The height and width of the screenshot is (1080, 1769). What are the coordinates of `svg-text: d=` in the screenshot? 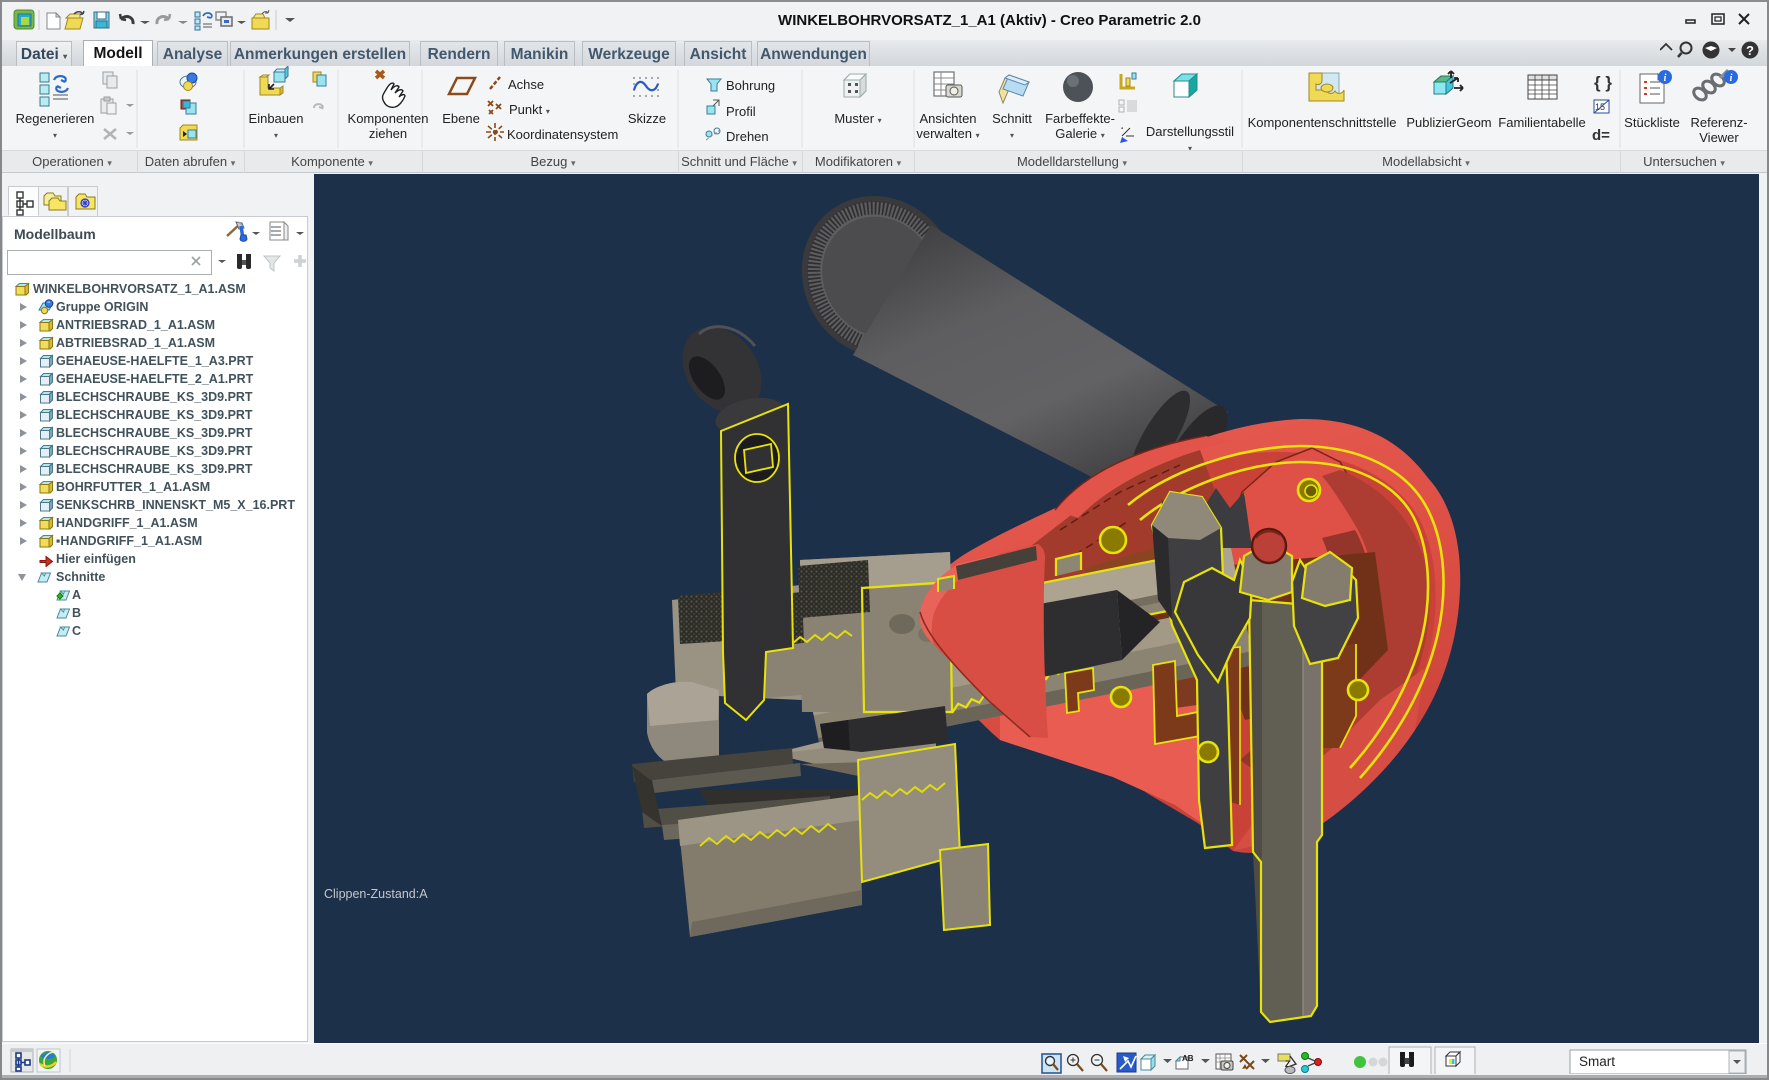 It's located at (1601, 135).